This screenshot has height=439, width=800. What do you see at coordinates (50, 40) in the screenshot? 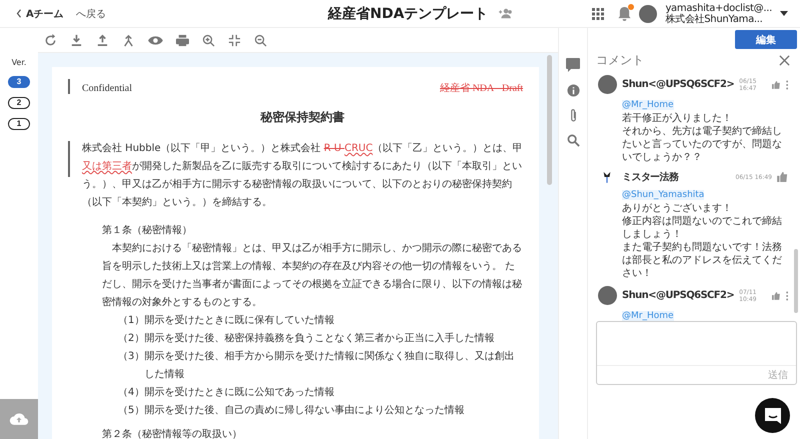
I see `refresh-icon` at bounding box center [50, 40].